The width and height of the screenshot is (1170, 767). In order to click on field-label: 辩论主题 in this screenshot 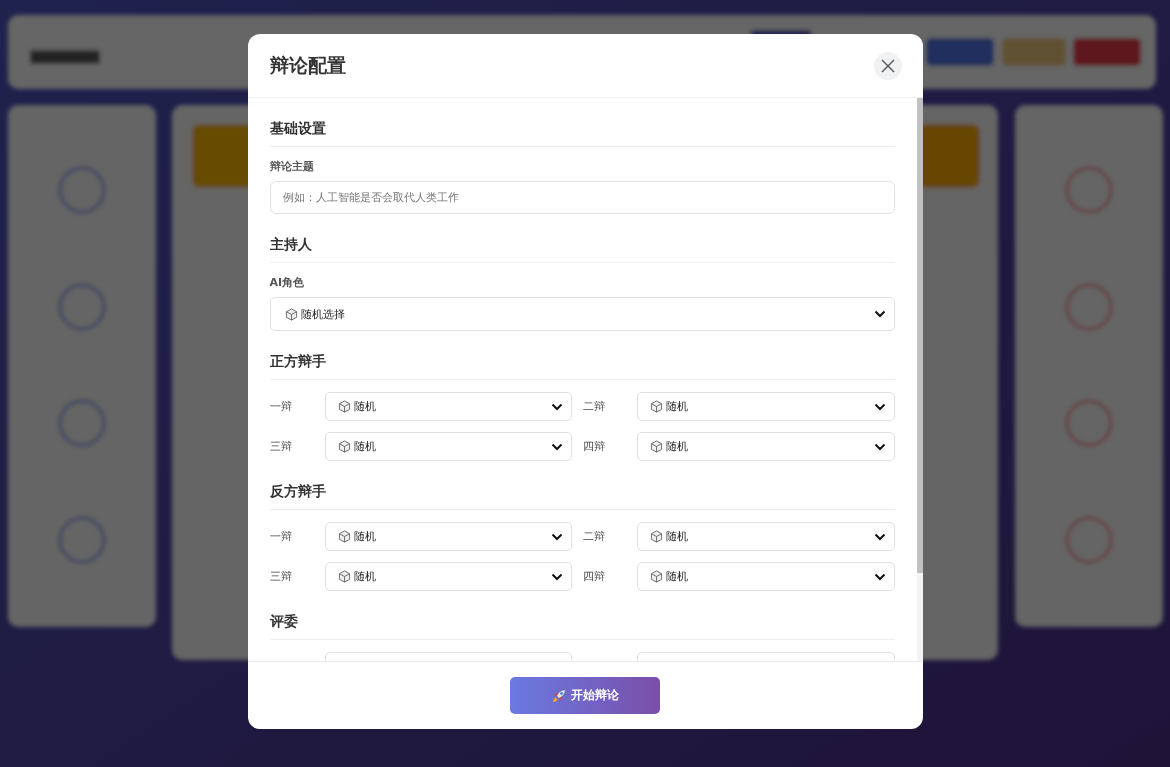, I will do `click(292, 166)`.